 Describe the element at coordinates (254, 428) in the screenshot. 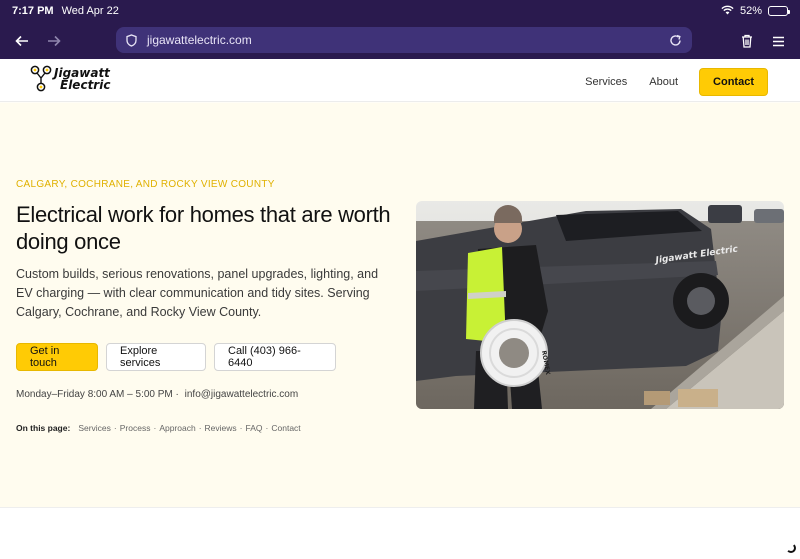

I see `onpage-link-faq: FAQ` at that location.